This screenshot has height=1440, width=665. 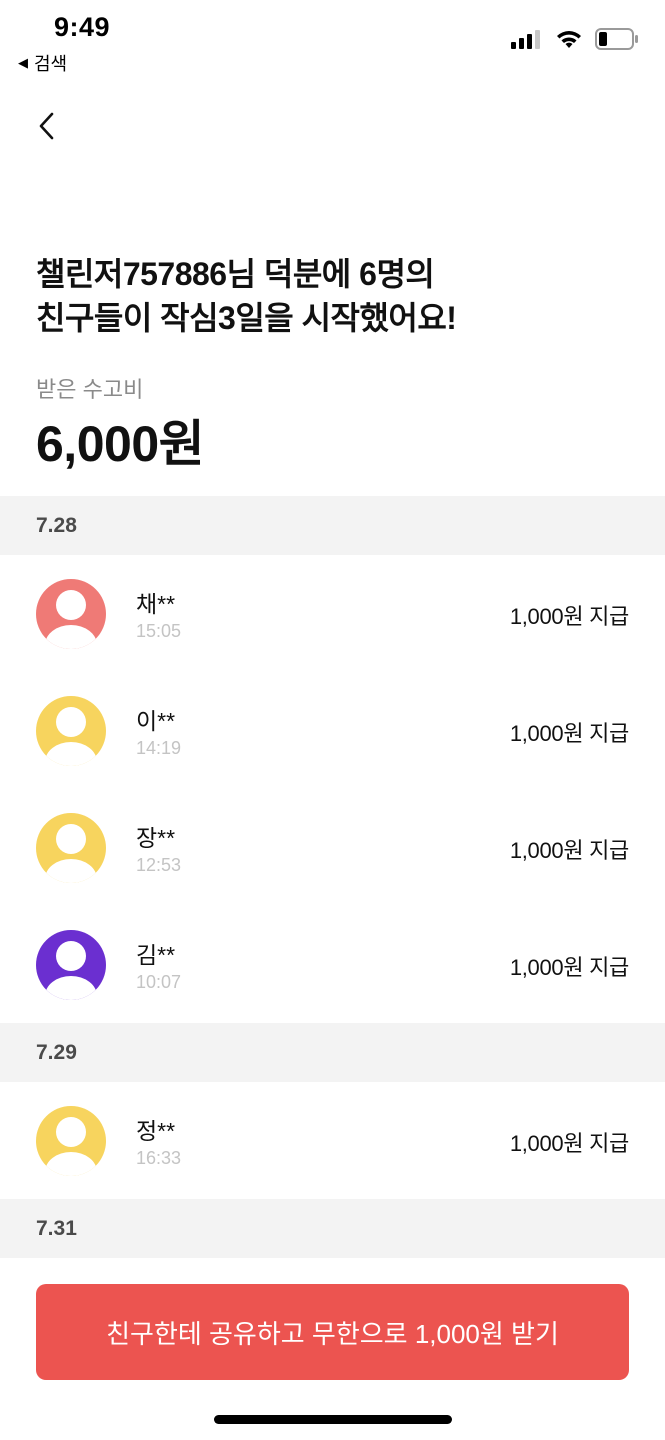 I want to click on title-line-2: 친구들이 작심3일을 시작했어요!, so click(x=246, y=318).